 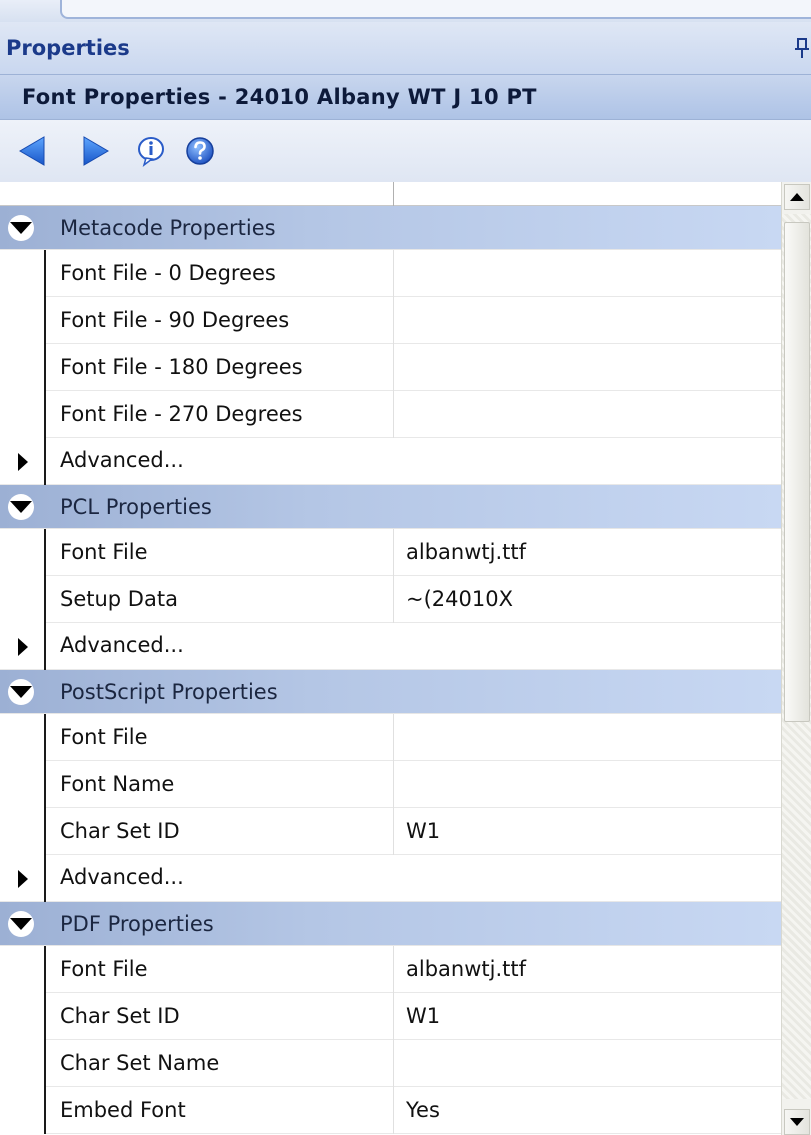 What do you see at coordinates (168, 273) in the screenshot?
I see `property-name: Font File - 0 Degrees` at bounding box center [168, 273].